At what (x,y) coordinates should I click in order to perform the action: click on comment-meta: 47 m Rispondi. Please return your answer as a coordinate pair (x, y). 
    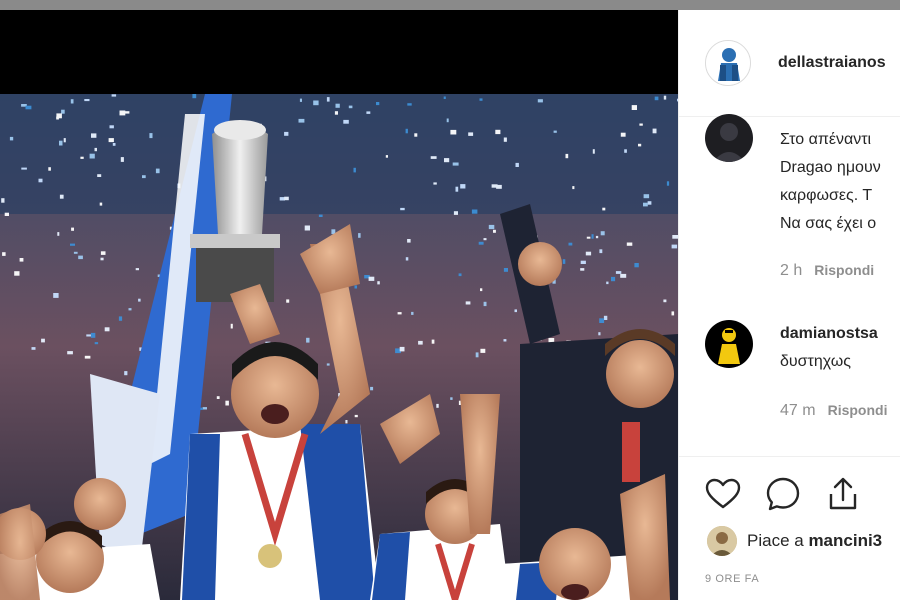
    Looking at the image, I should click on (833, 411).